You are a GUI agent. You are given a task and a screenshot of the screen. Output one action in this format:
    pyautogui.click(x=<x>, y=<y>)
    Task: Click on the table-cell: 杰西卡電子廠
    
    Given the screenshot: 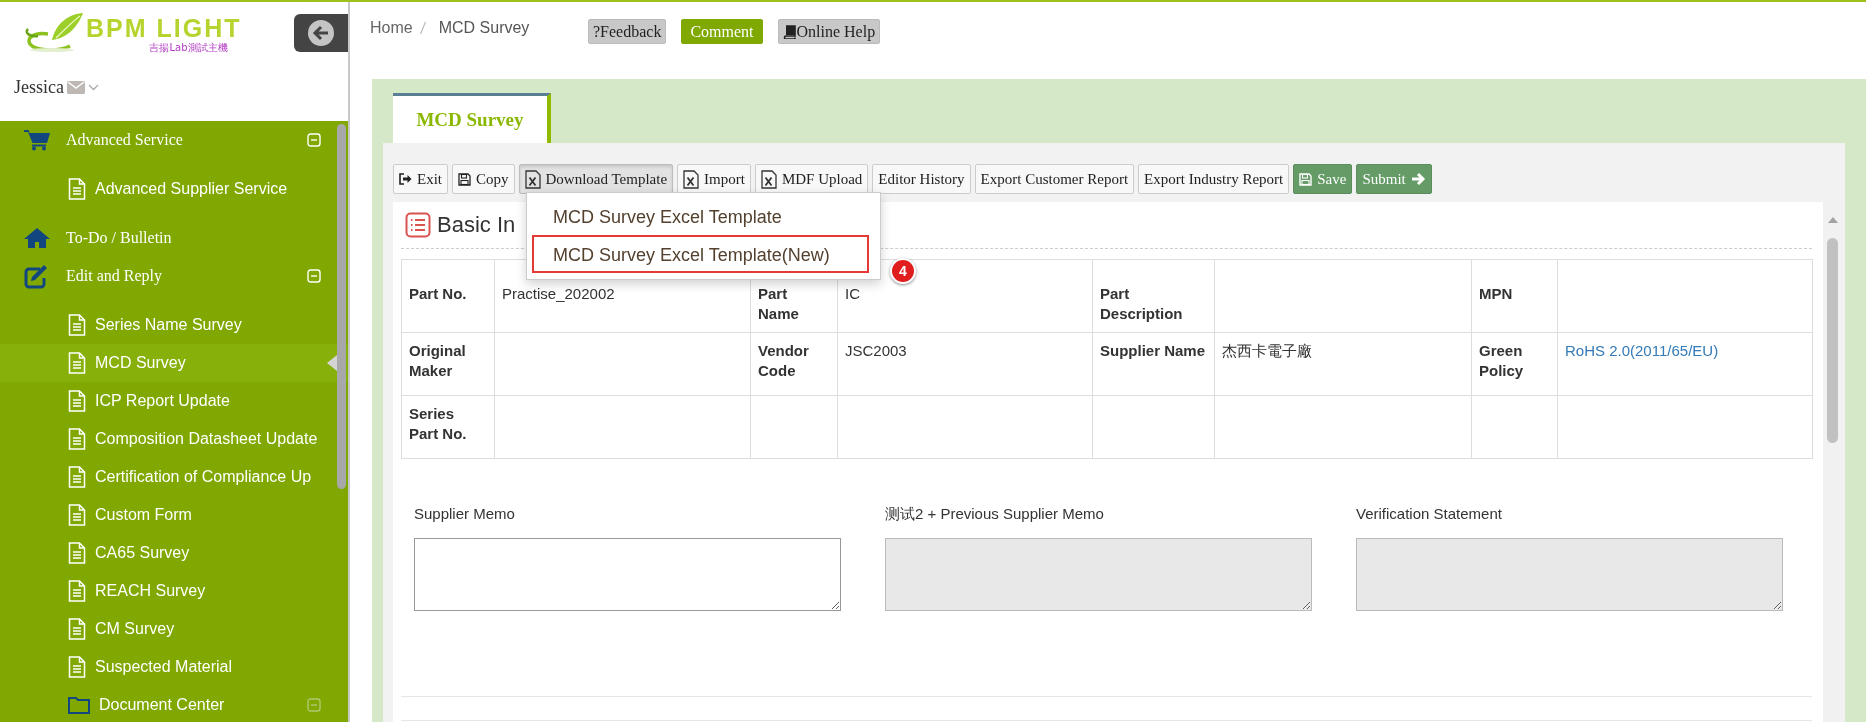 What is the action you would take?
    pyautogui.click(x=1343, y=364)
    